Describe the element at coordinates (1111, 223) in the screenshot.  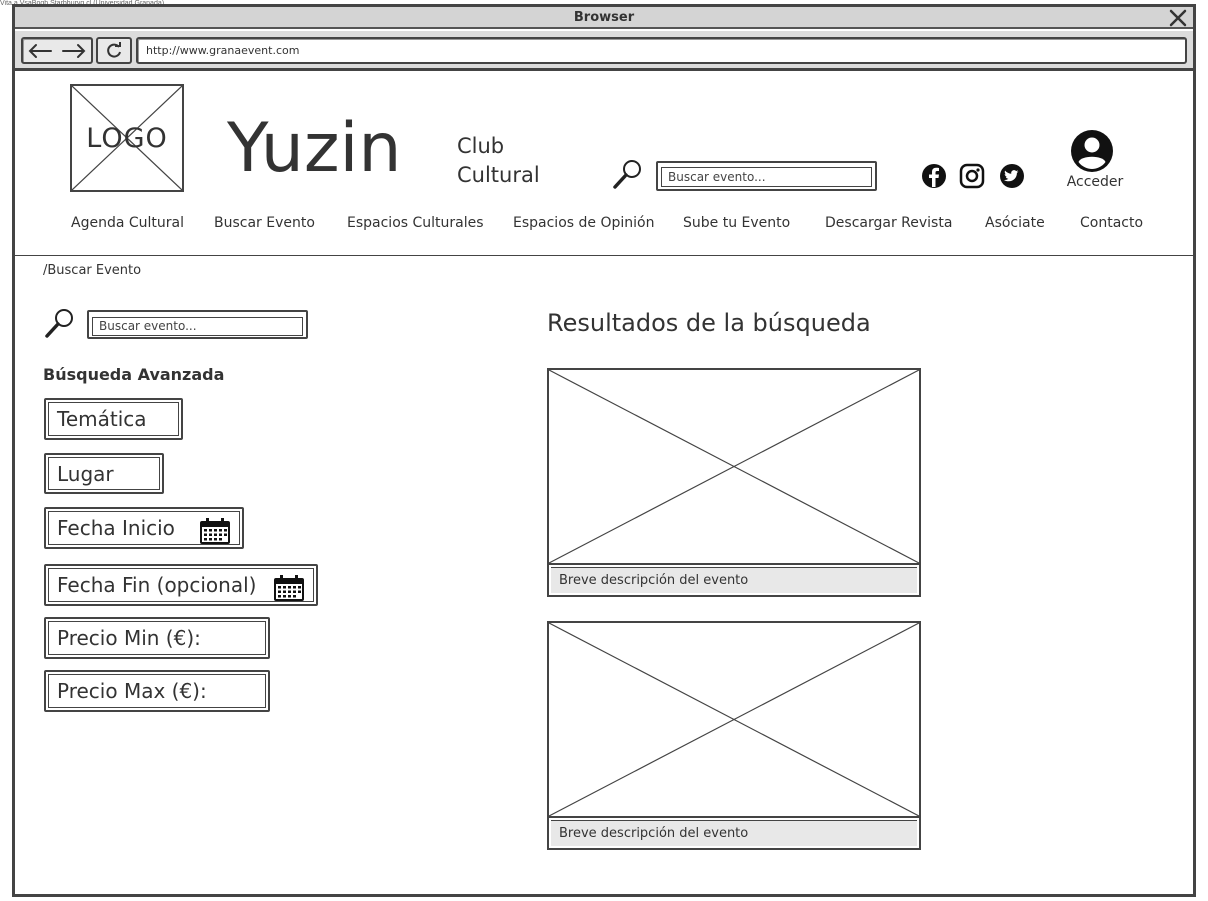
I see `nav-contacto: Contacto` at that location.